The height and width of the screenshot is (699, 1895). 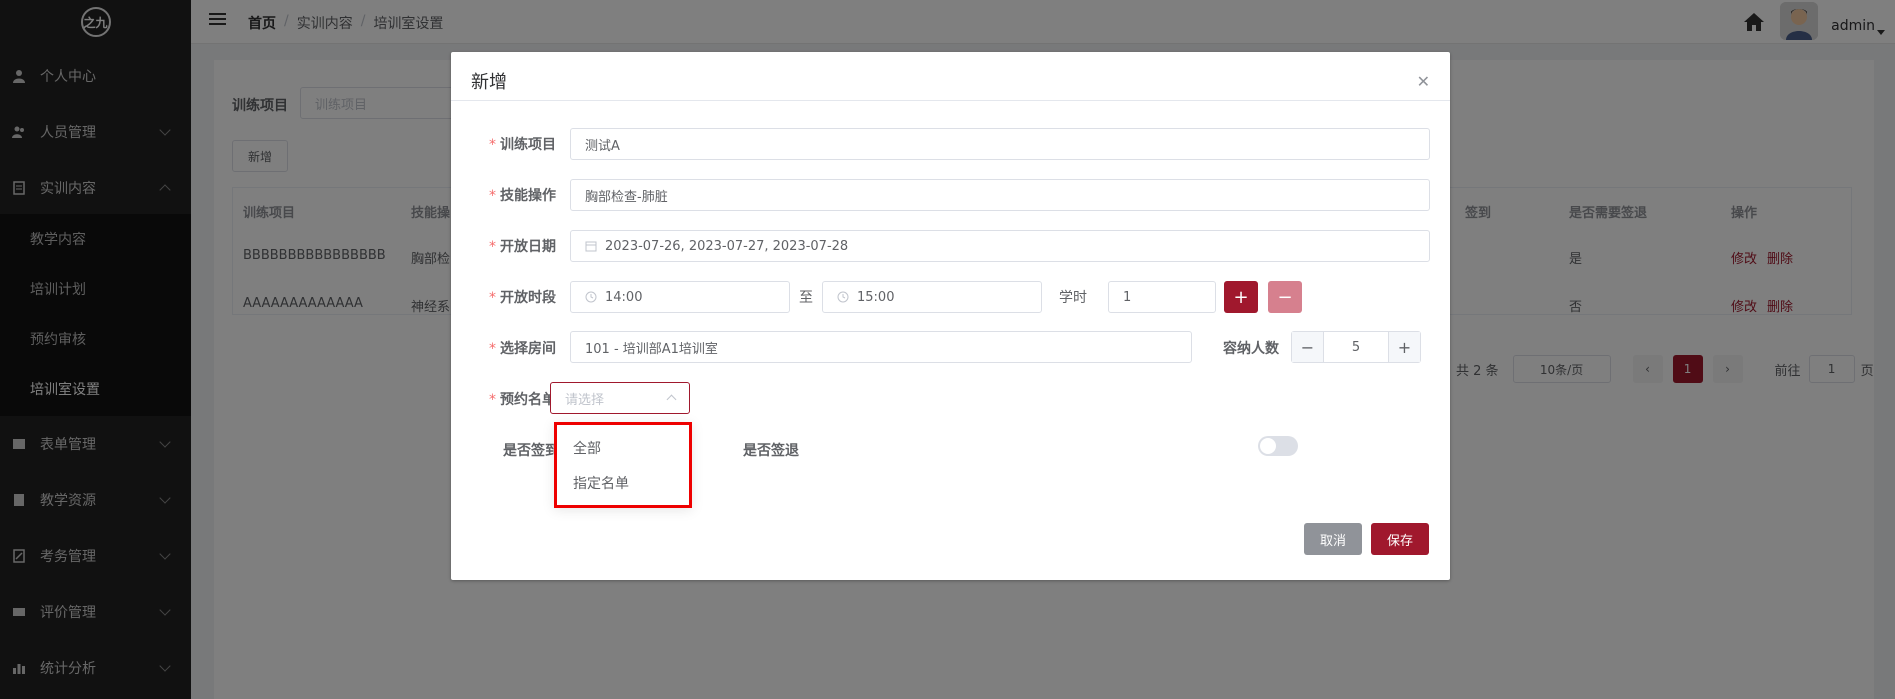 I want to click on project-input: 测试A, so click(x=1000, y=144).